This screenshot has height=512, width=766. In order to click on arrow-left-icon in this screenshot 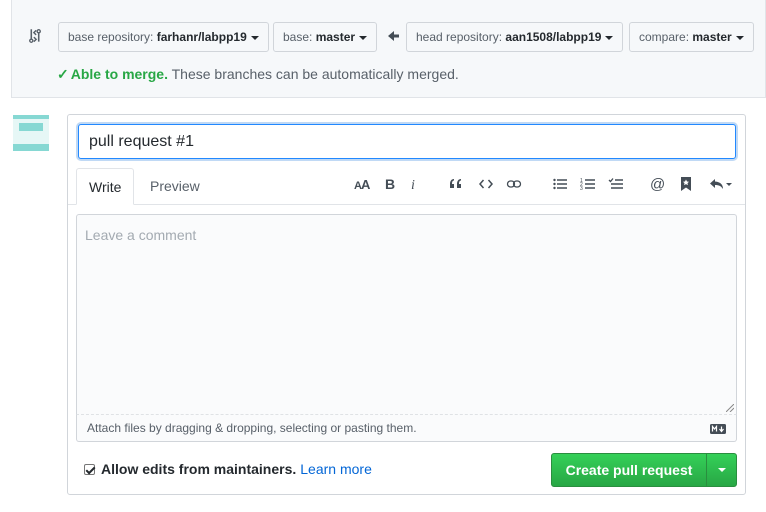, I will do `click(393, 36)`.